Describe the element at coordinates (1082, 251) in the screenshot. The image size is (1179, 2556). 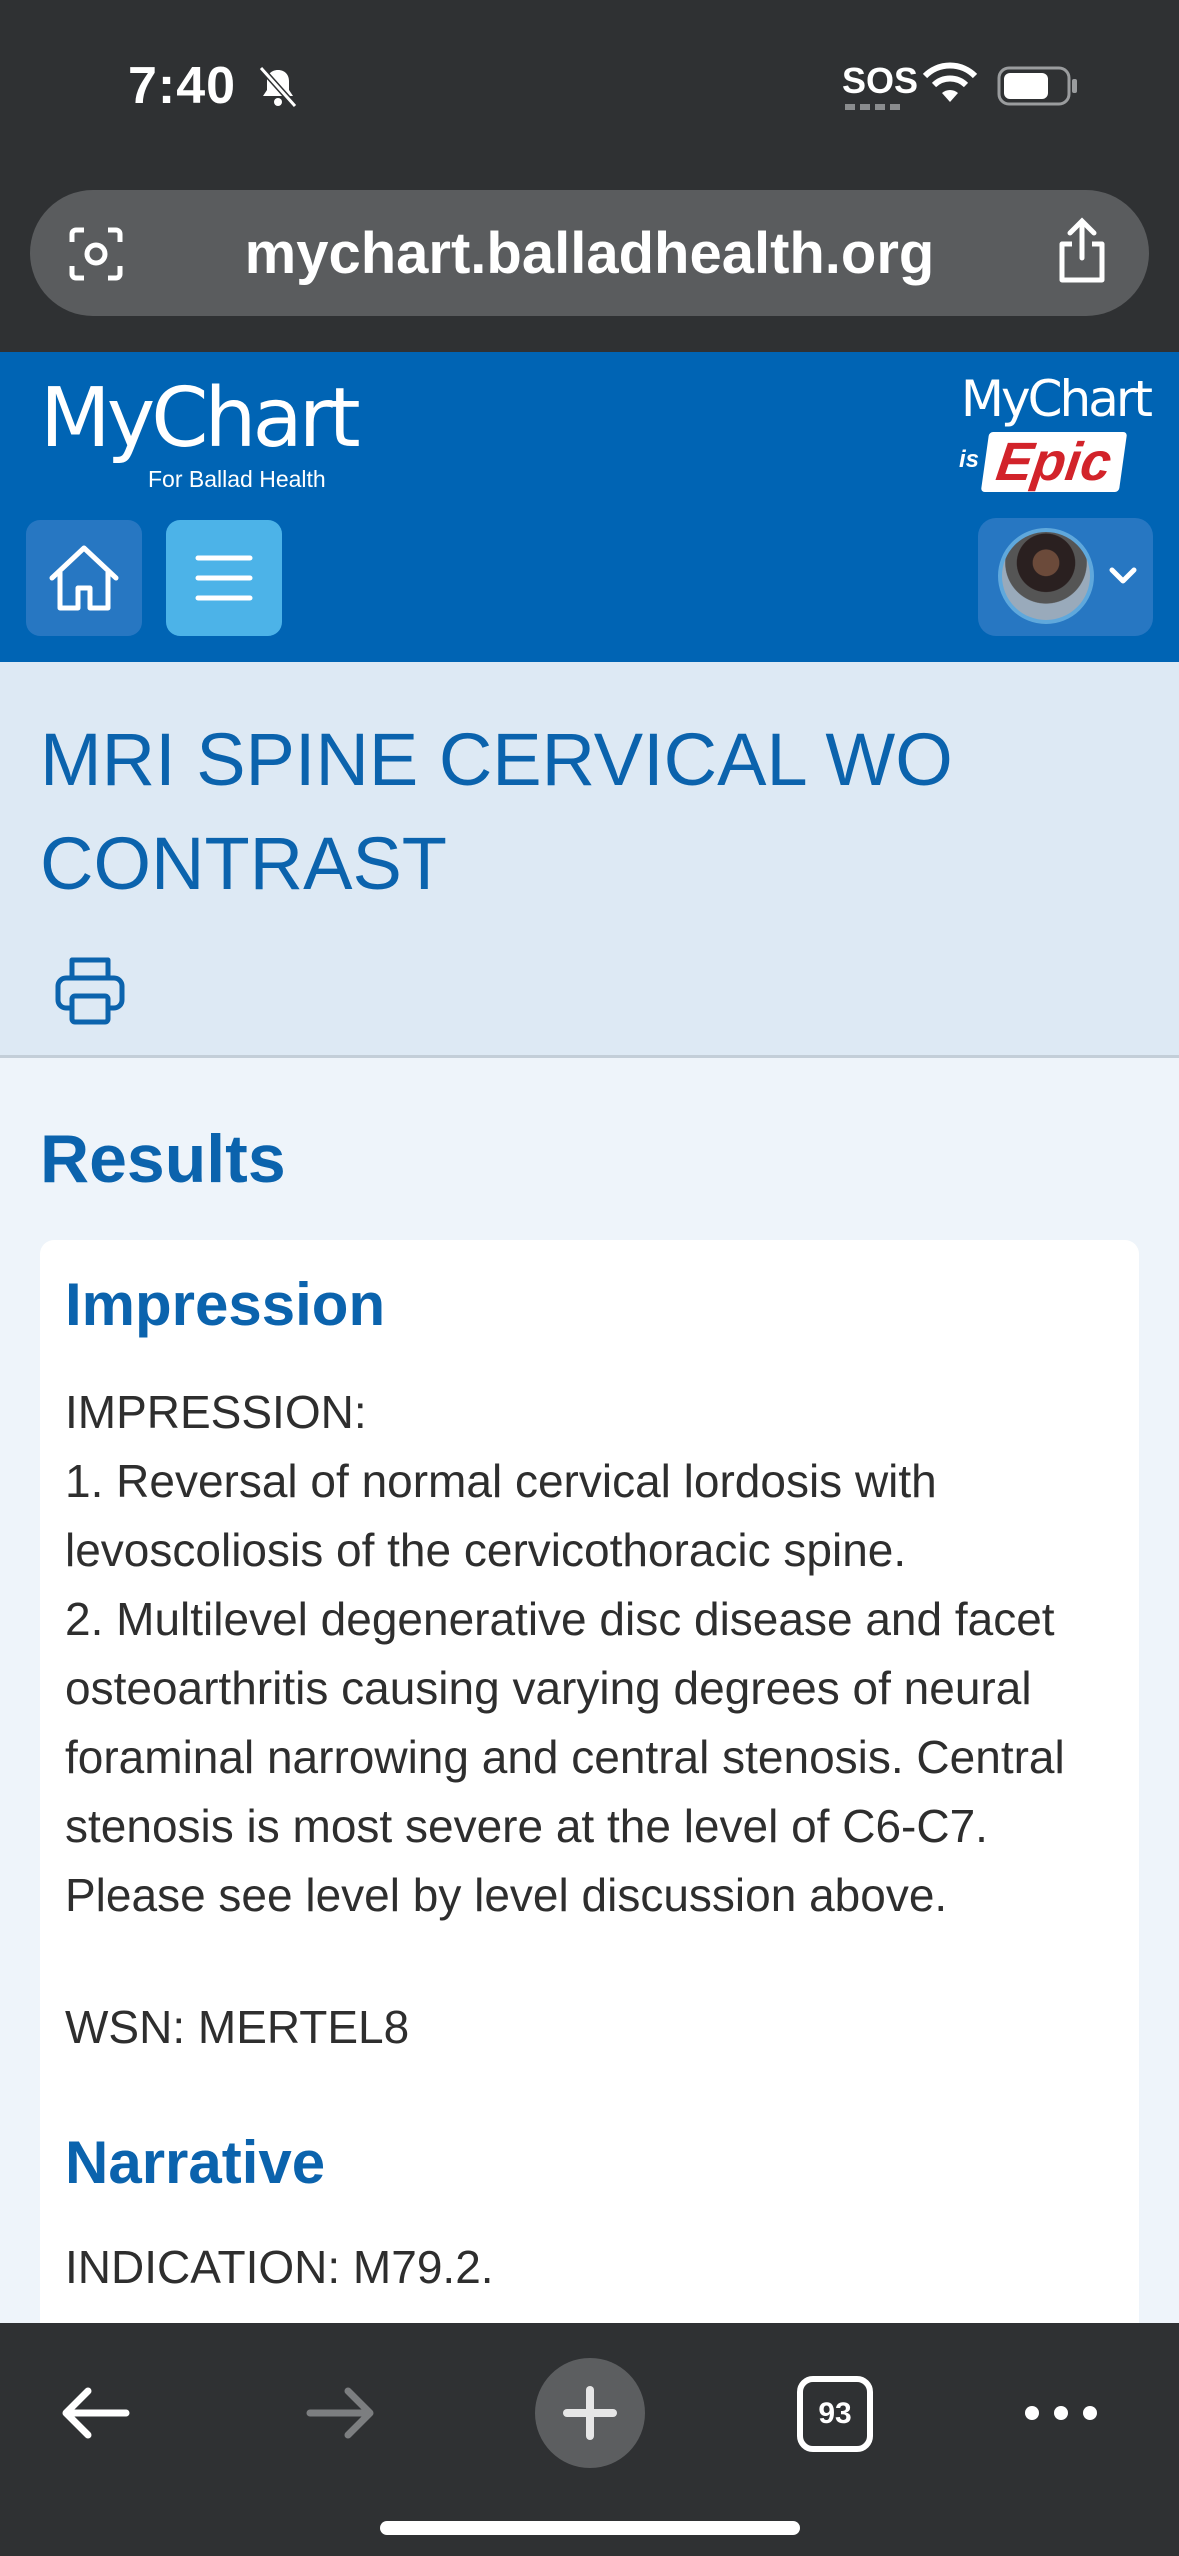
I see `share-icon` at that location.